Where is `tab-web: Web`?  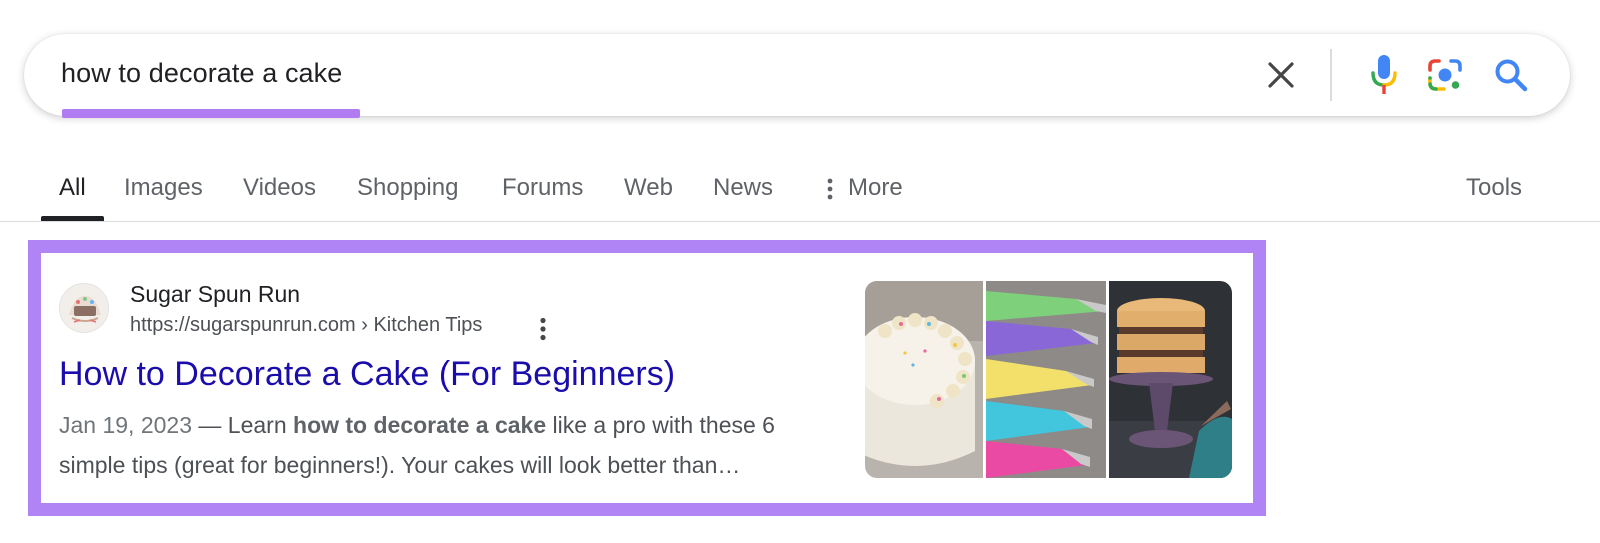
tab-web: Web is located at coordinates (648, 188).